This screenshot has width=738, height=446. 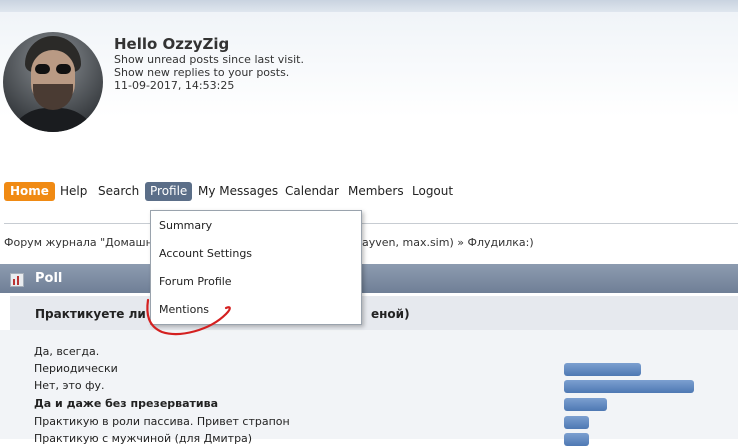 What do you see at coordinates (209, 59) in the screenshot?
I see `unread-posts-link: Show unread posts since last visit.` at bounding box center [209, 59].